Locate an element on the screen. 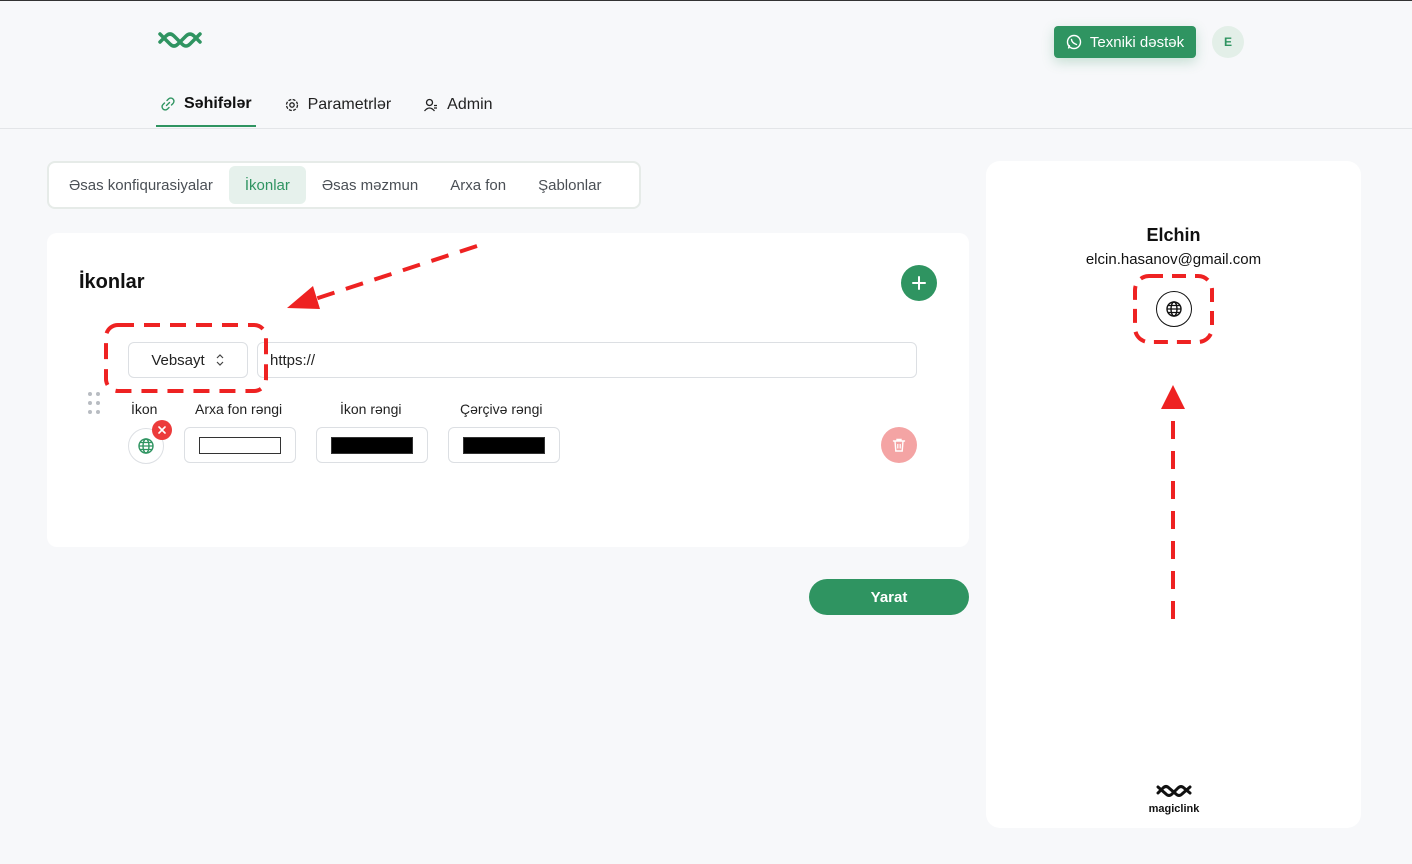 The width and height of the screenshot is (1412, 864). user-icon is located at coordinates (431, 105).